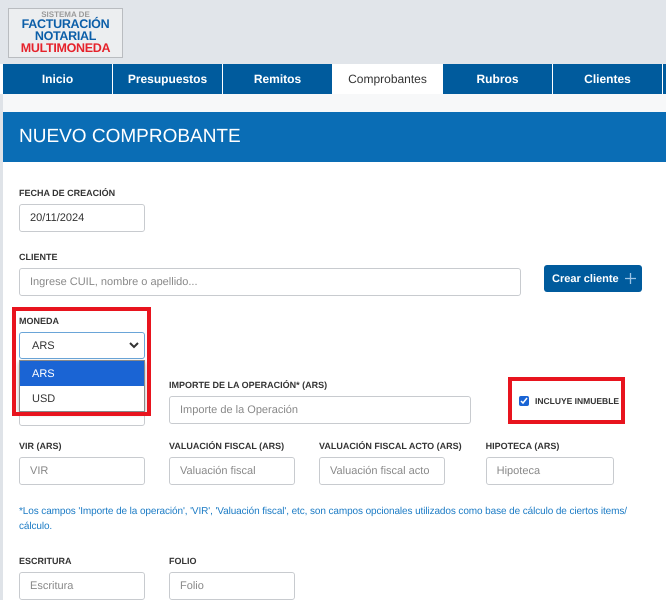 Image resolution: width=666 pixels, height=600 pixels. What do you see at coordinates (82, 218) in the screenshot?
I see `date-field: 20/11/2024` at bounding box center [82, 218].